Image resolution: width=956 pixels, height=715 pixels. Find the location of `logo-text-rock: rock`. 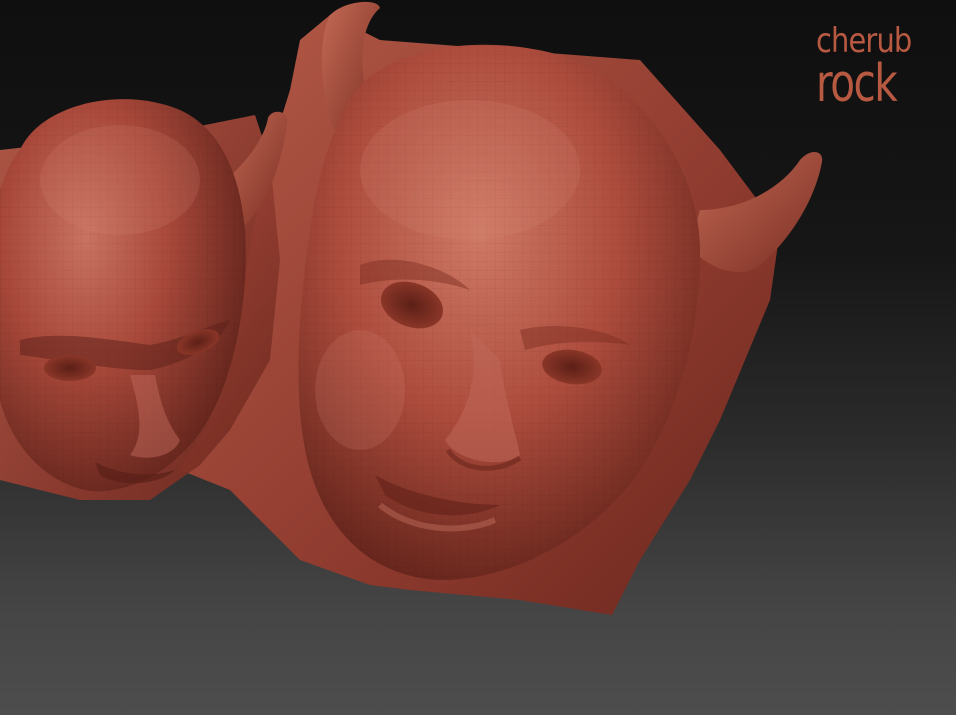

logo-text-rock: rock is located at coordinates (857, 84).